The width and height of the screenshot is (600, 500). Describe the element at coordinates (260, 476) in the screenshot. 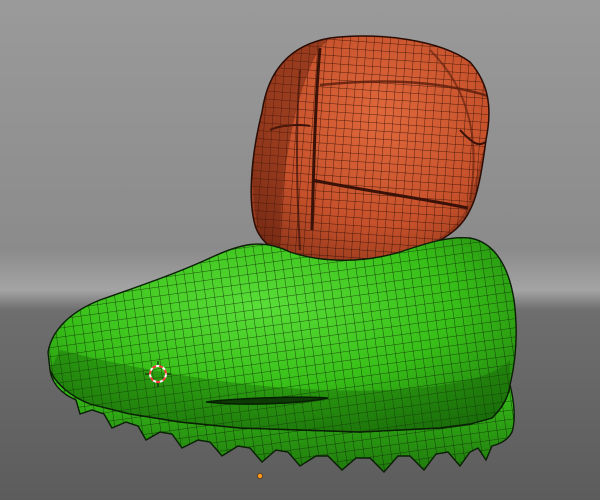

I see `object-origin-icon` at that location.